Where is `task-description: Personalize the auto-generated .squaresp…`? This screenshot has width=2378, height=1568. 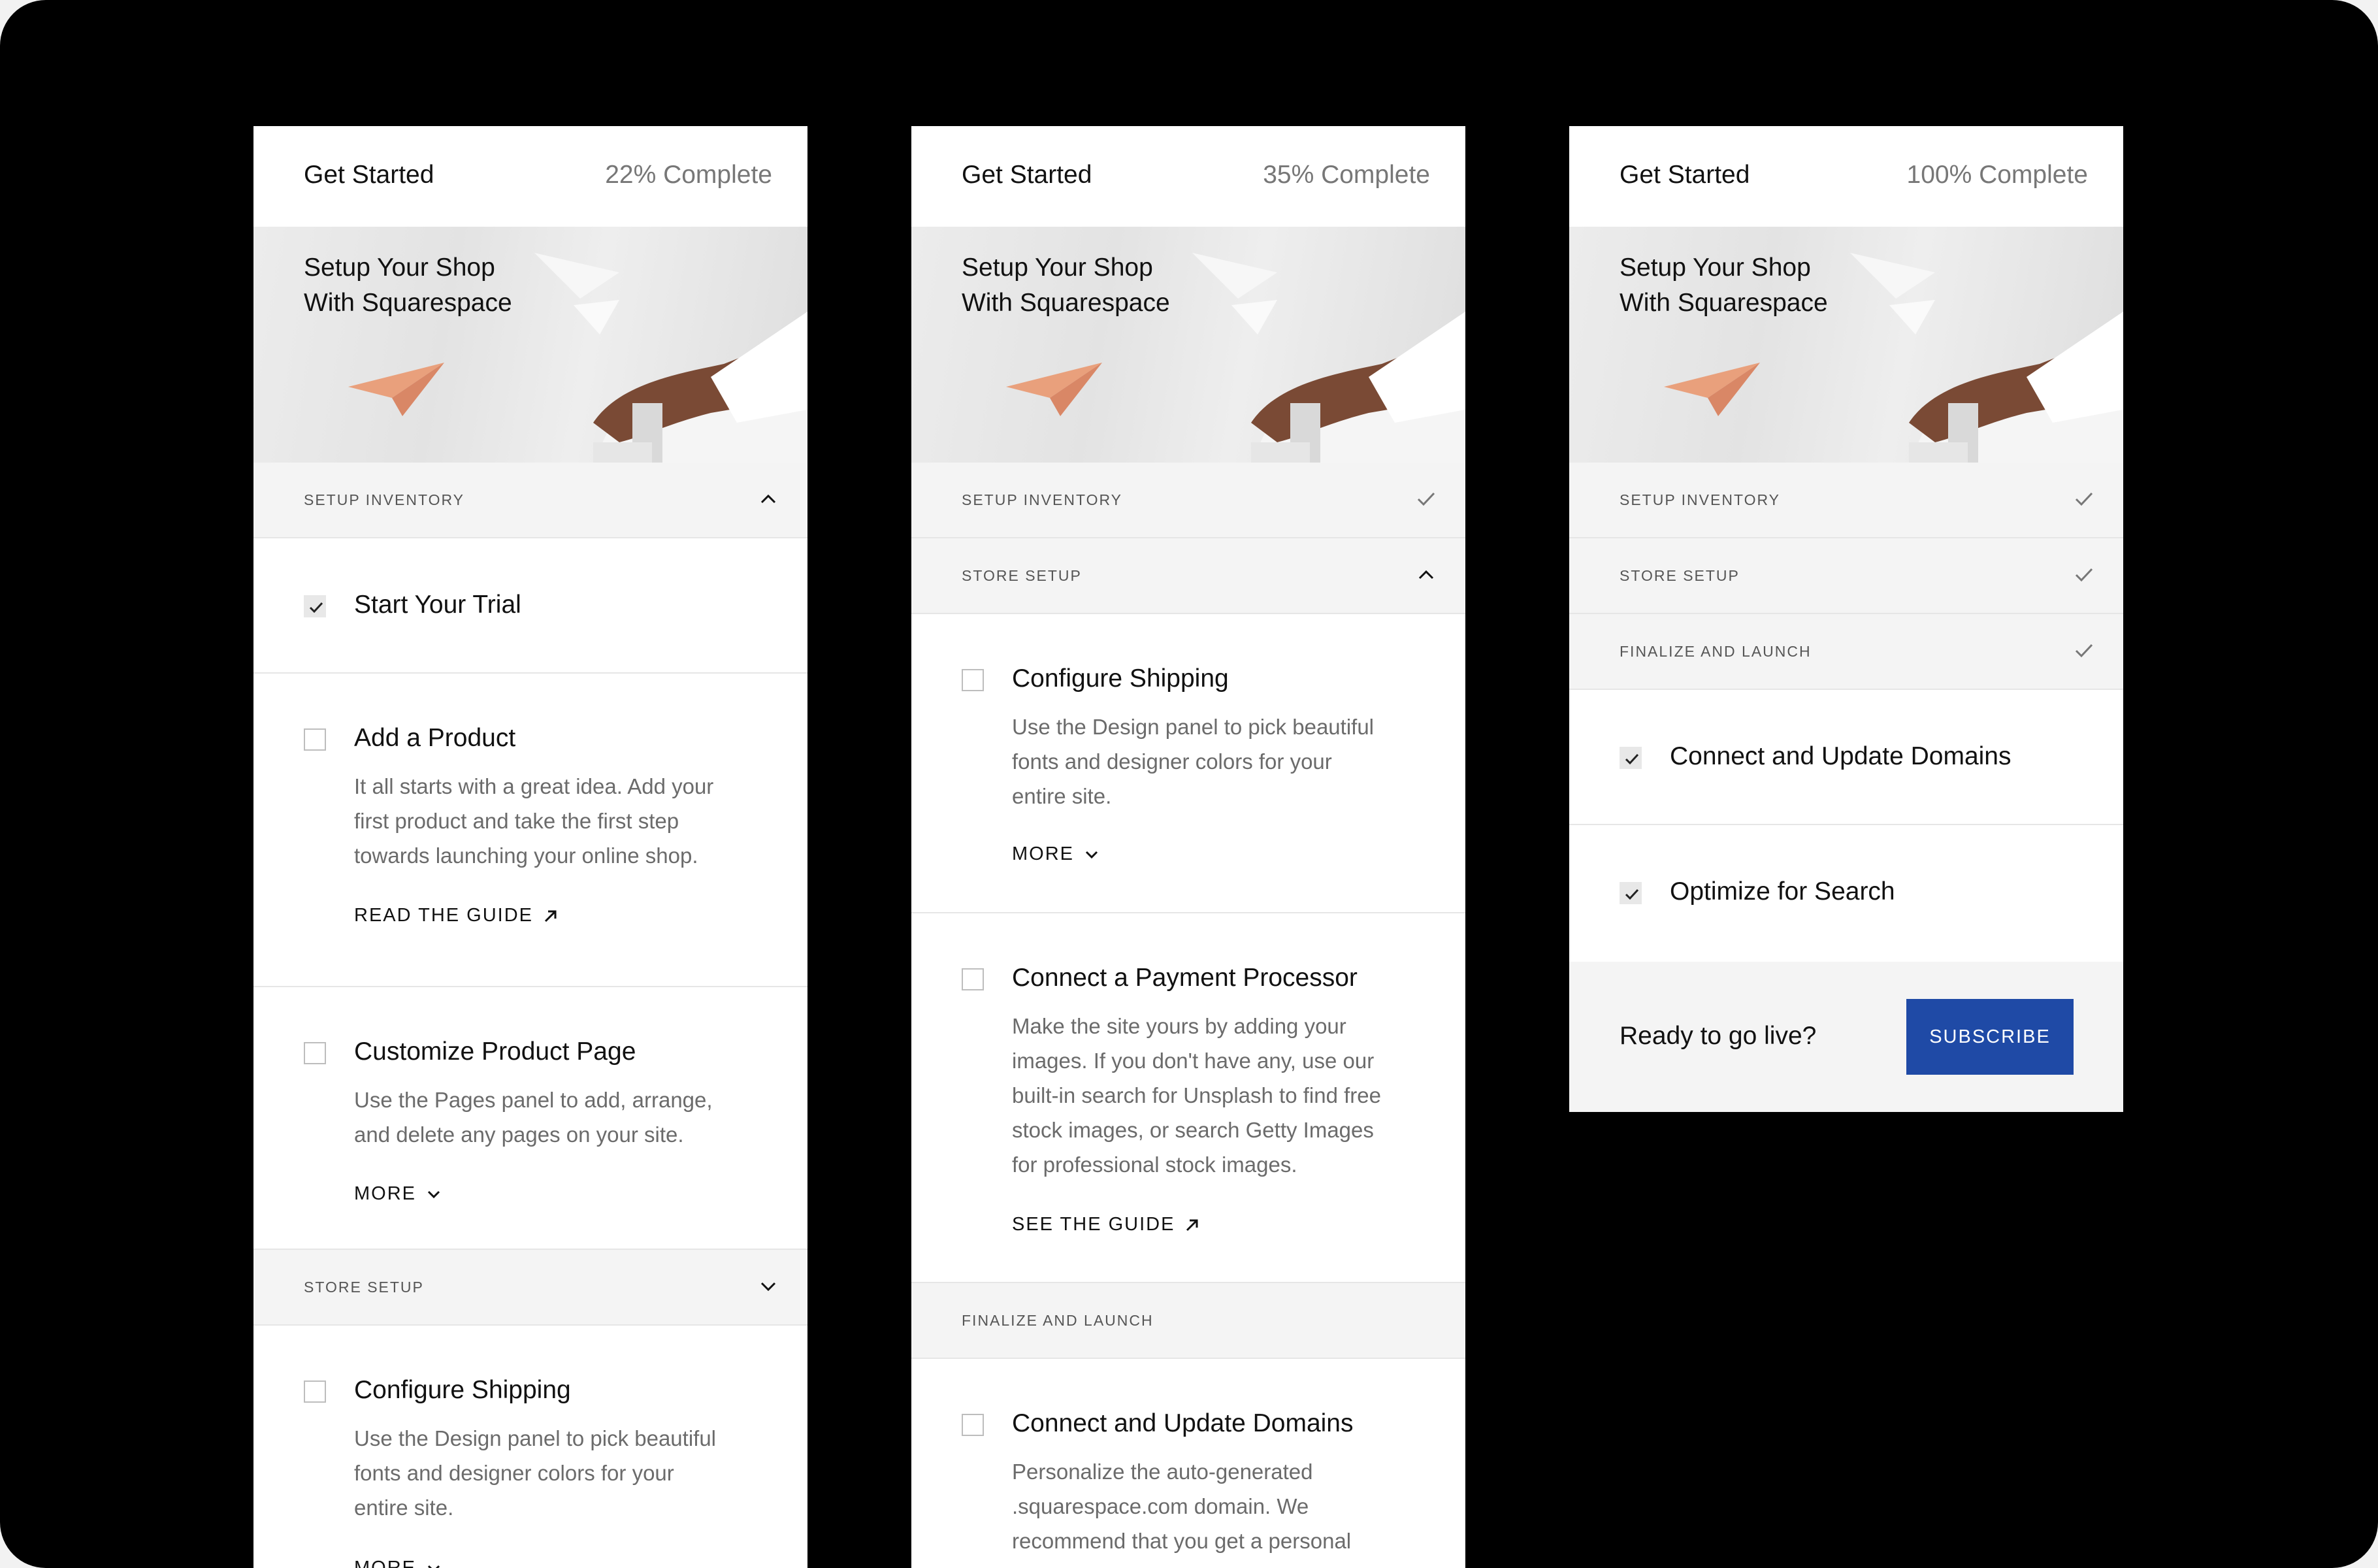 task-description: Personalize the auto-generated .squaresp… is located at coordinates (1216, 1506).